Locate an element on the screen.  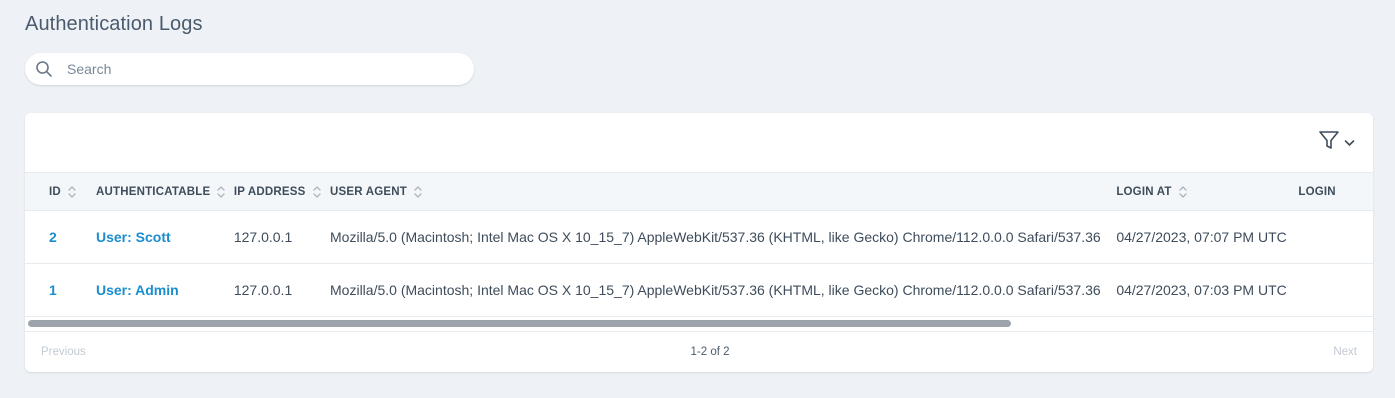
cell-authenticatable: User: Scott is located at coordinates (164, 237).